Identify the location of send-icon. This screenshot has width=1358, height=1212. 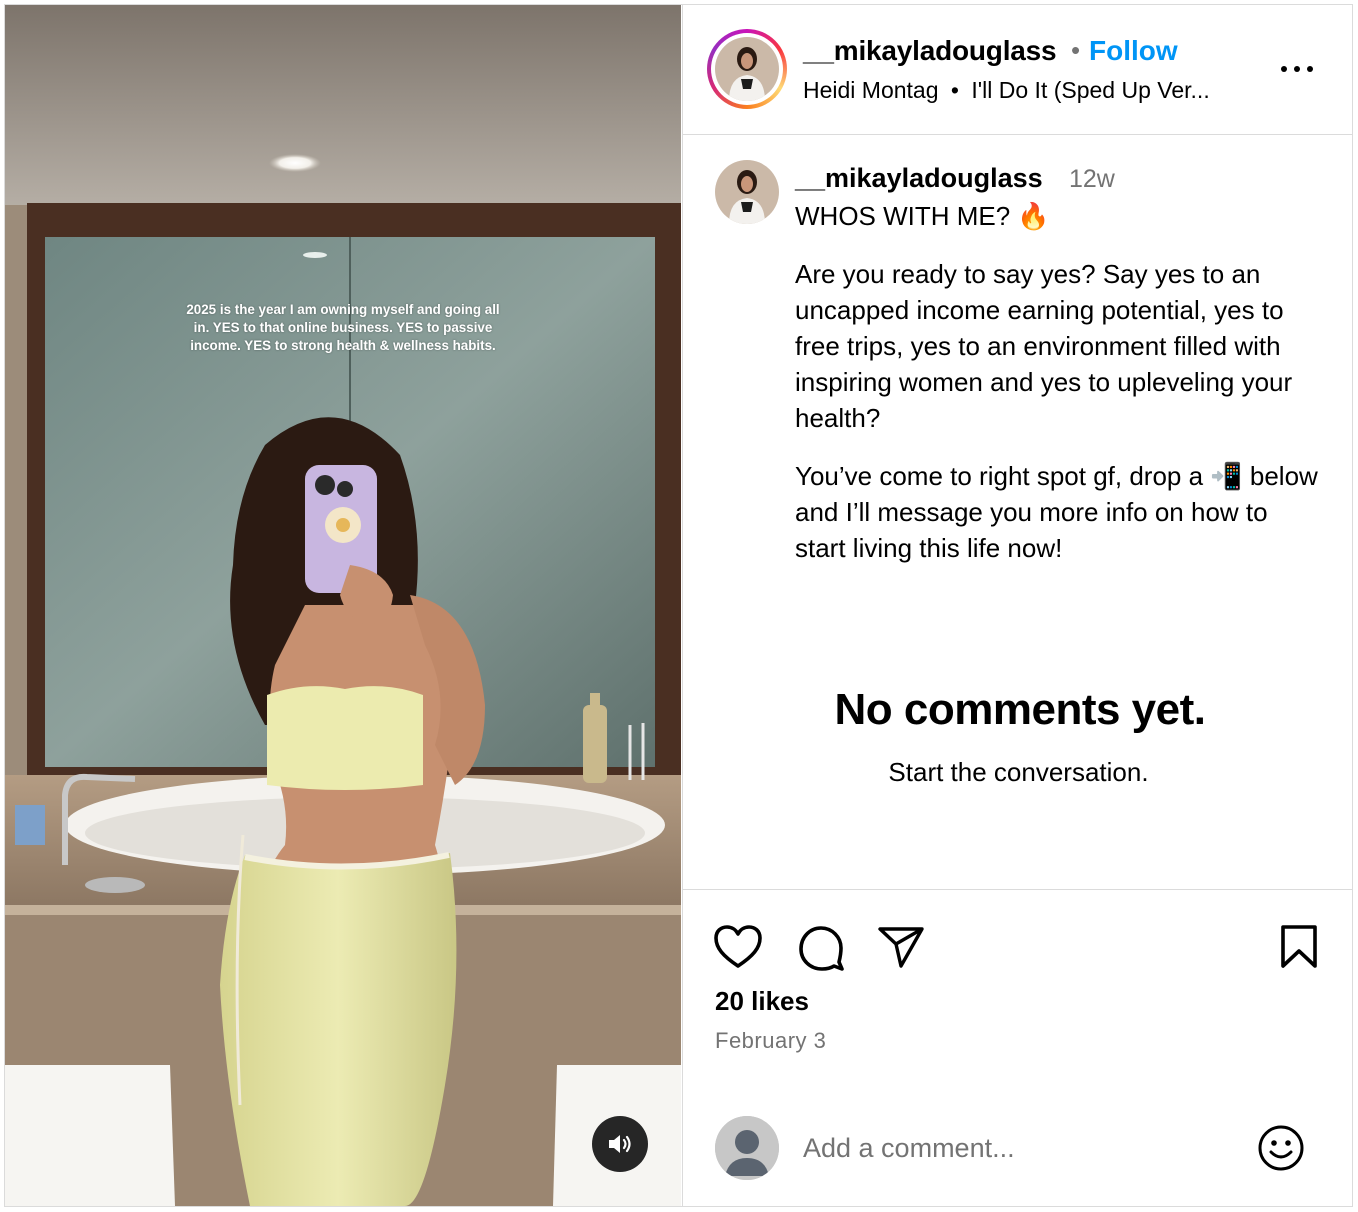
(901, 947).